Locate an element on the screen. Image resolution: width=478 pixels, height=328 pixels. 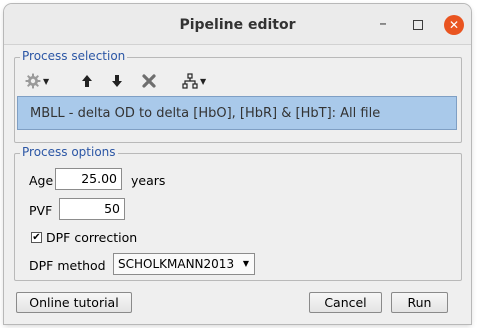
arrow-down-icon is located at coordinates (117, 81).